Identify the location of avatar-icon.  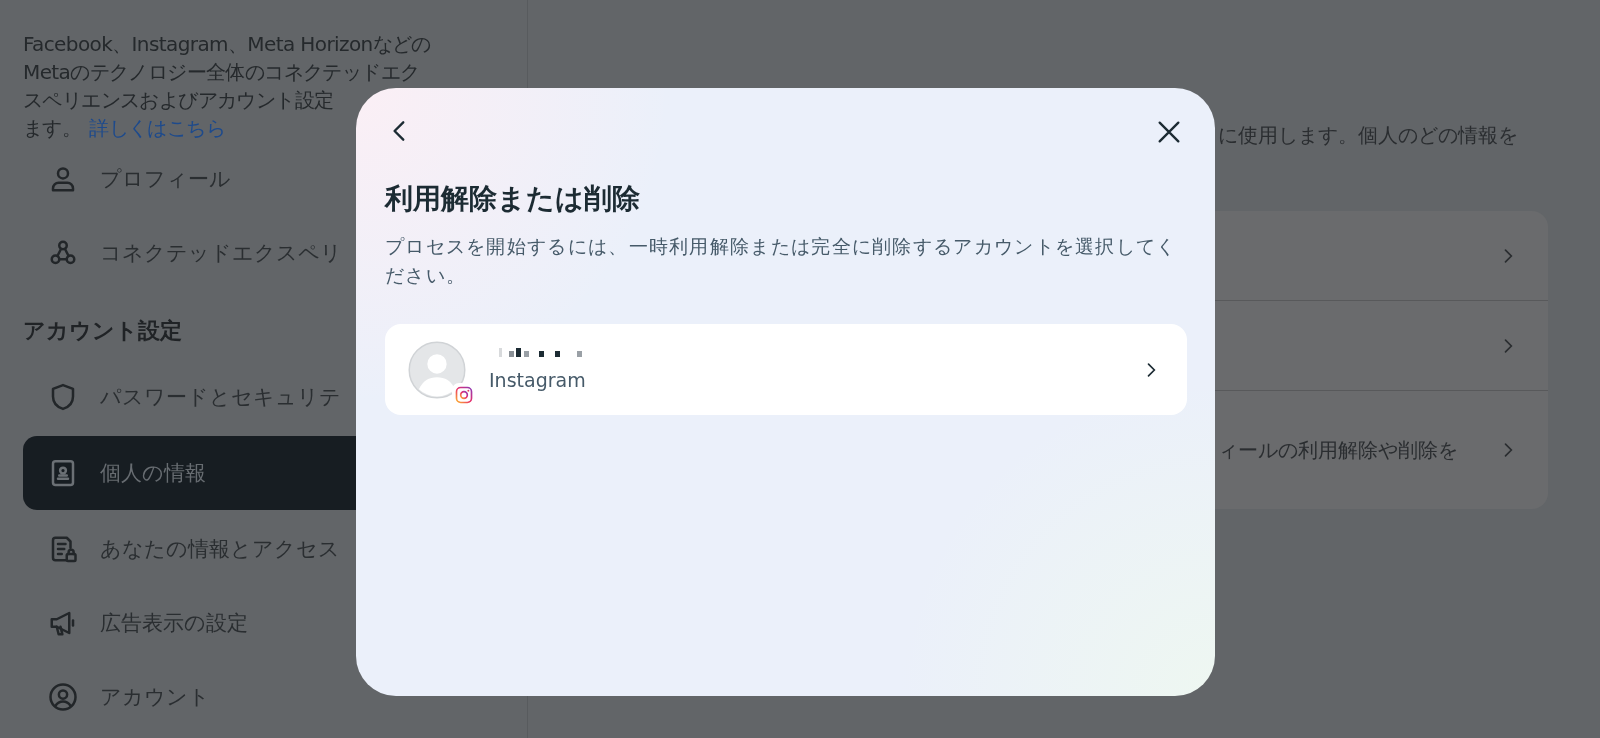
(437, 369).